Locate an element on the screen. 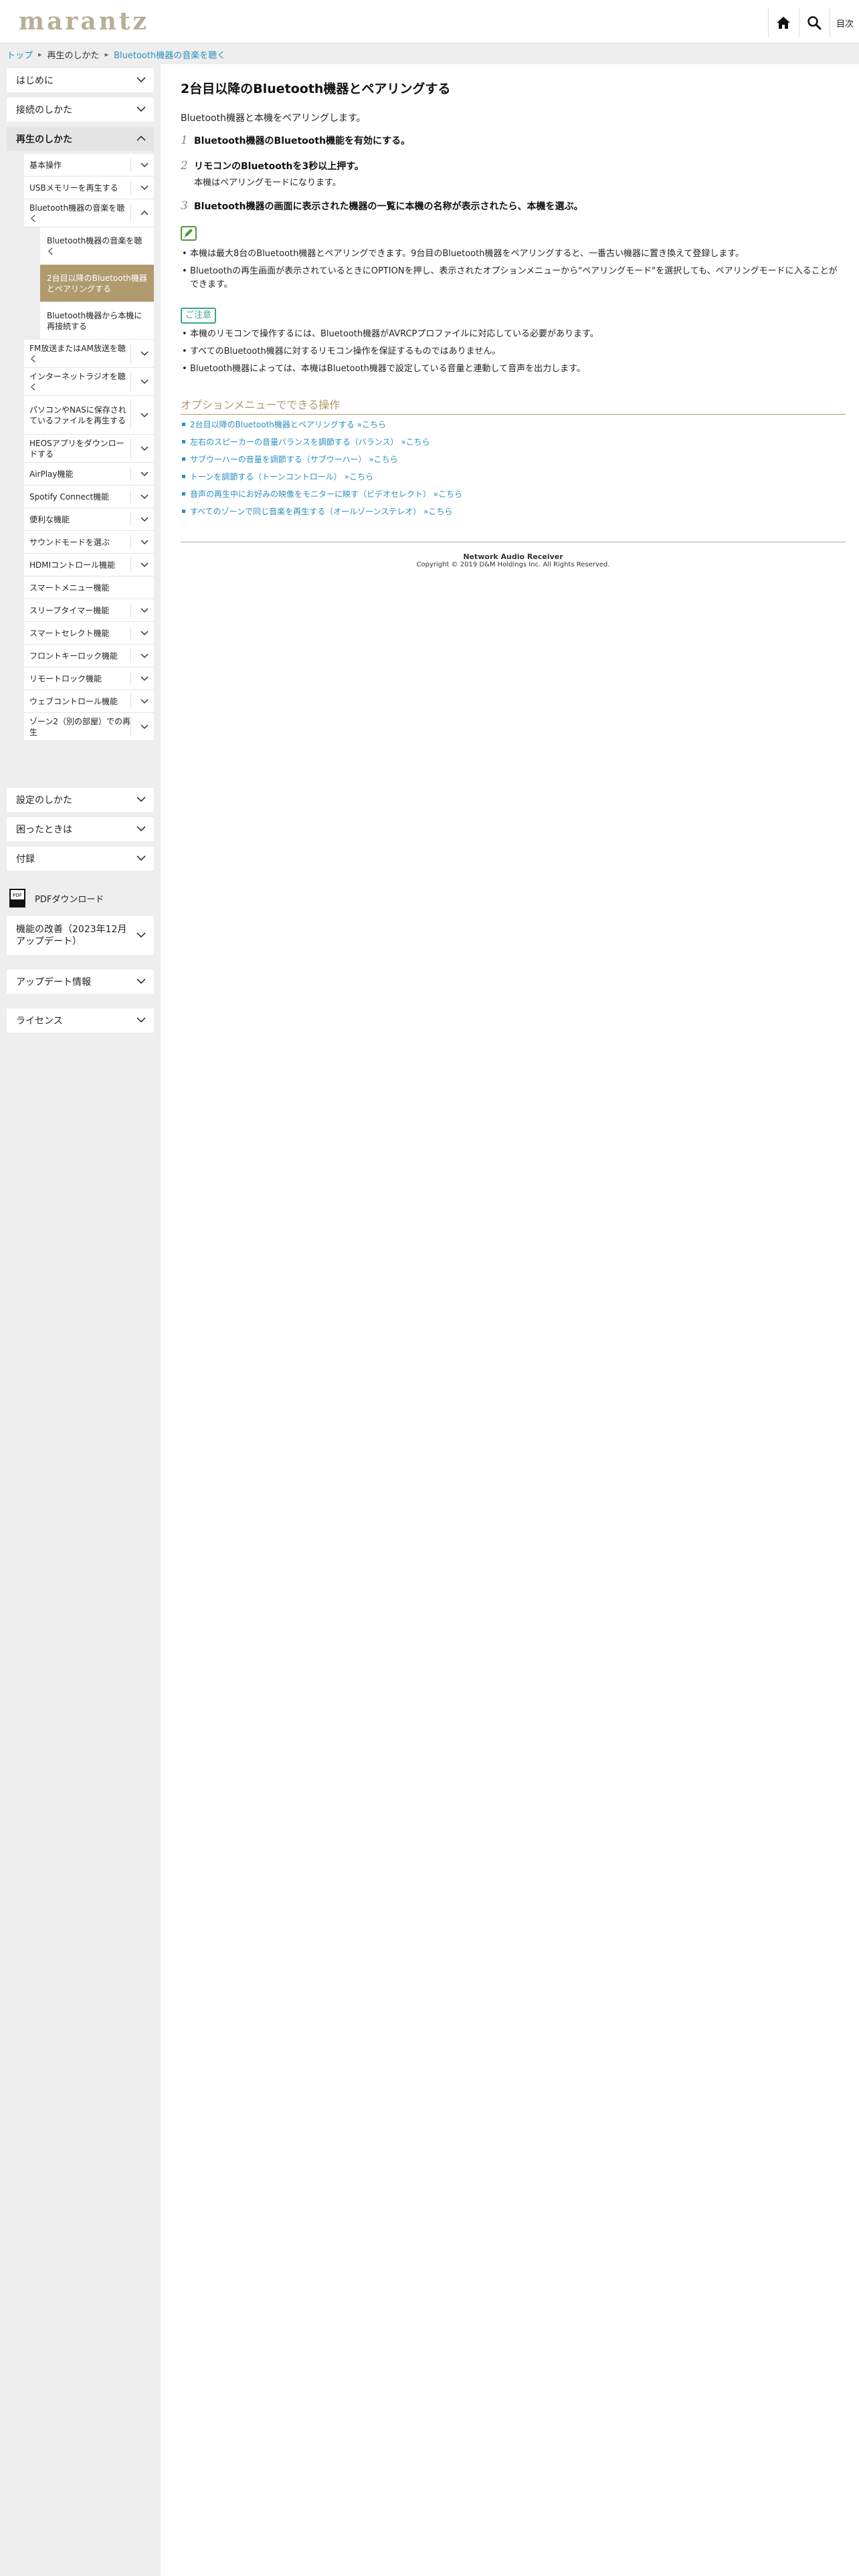 Image resolution: width=859 pixels, height=2576 pixels. home-button is located at coordinates (783, 22).